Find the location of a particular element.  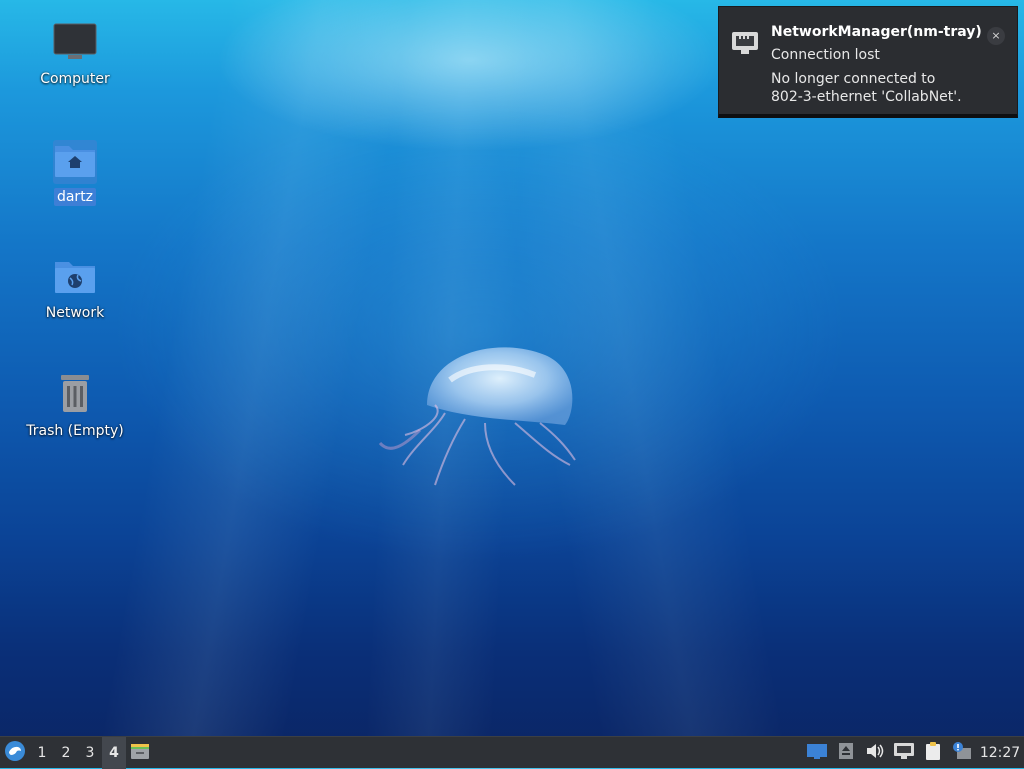

volume-tray-button is located at coordinates (874, 753).